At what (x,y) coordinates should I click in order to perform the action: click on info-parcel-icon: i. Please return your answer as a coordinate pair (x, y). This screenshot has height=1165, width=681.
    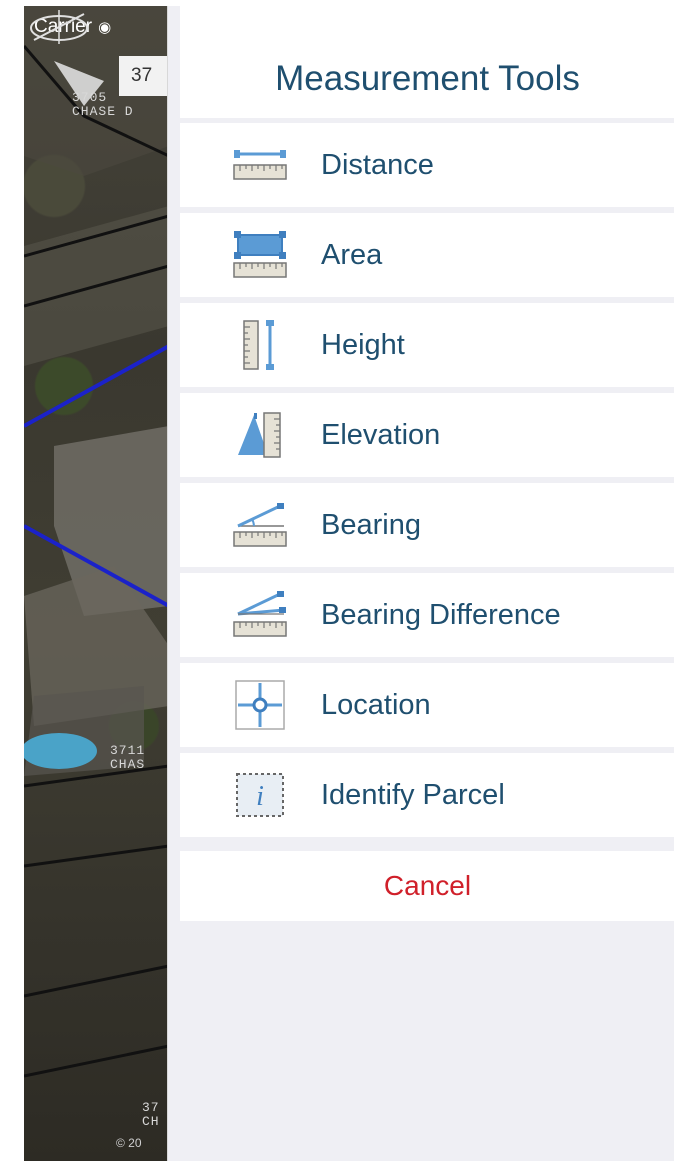
    Looking at the image, I should click on (260, 795).